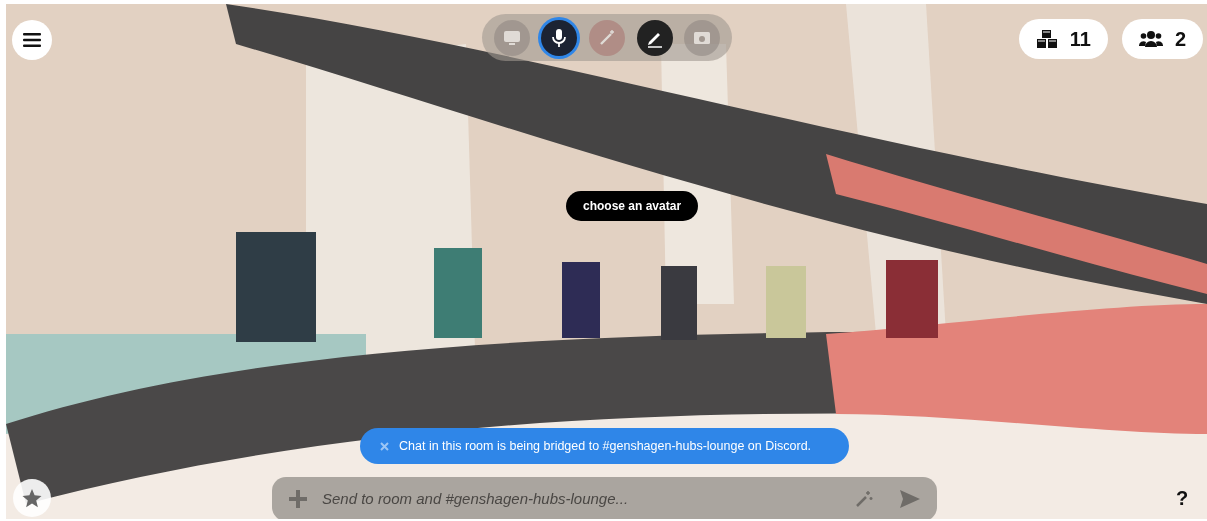 The image size is (1207, 521). What do you see at coordinates (384, 446) in the screenshot?
I see `close-icon` at bounding box center [384, 446].